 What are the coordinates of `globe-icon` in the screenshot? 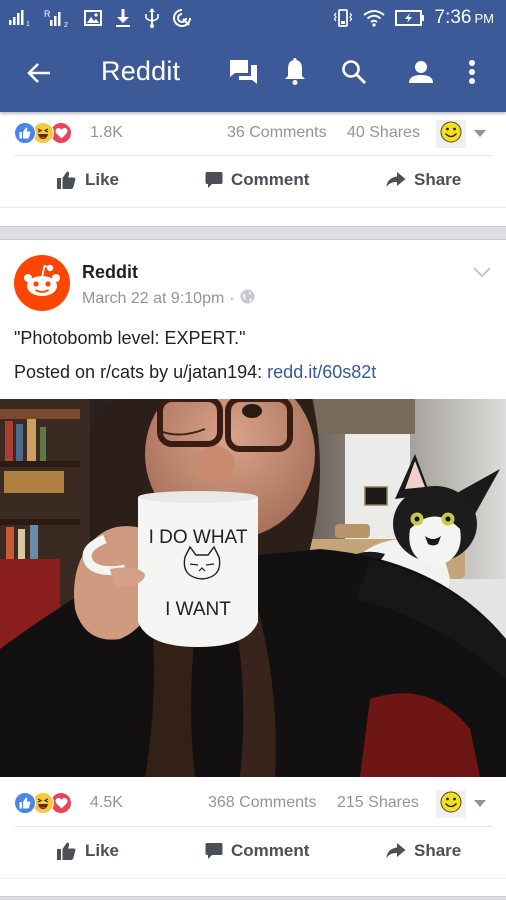 It's located at (247, 299).